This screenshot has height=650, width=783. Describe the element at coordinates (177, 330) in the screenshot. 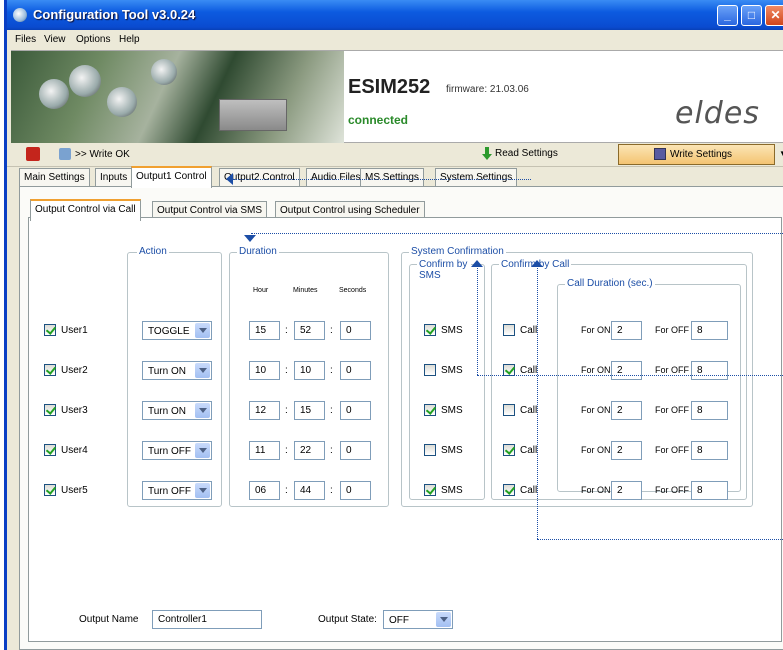

I see `action-select: TOGGLE` at that location.